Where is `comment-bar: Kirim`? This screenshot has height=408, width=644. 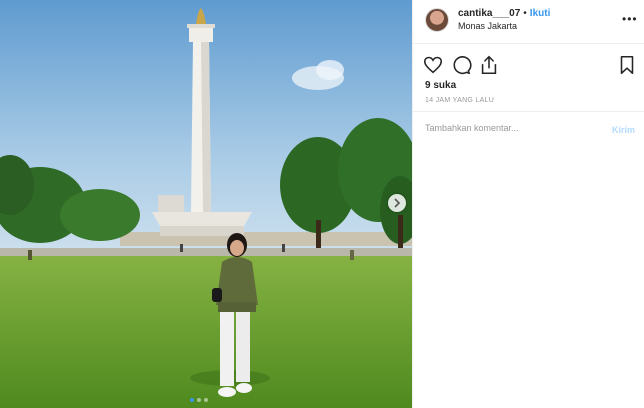 comment-bar: Kirim is located at coordinates (528, 129).